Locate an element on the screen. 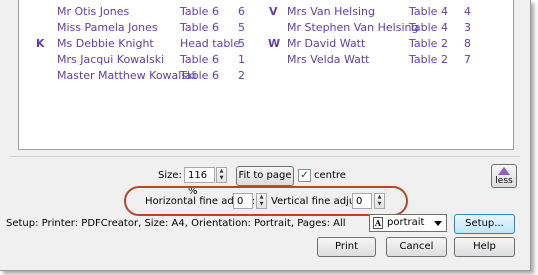 The image size is (538, 275). guest-name: Mr Otis Jones is located at coordinates (93, 11).